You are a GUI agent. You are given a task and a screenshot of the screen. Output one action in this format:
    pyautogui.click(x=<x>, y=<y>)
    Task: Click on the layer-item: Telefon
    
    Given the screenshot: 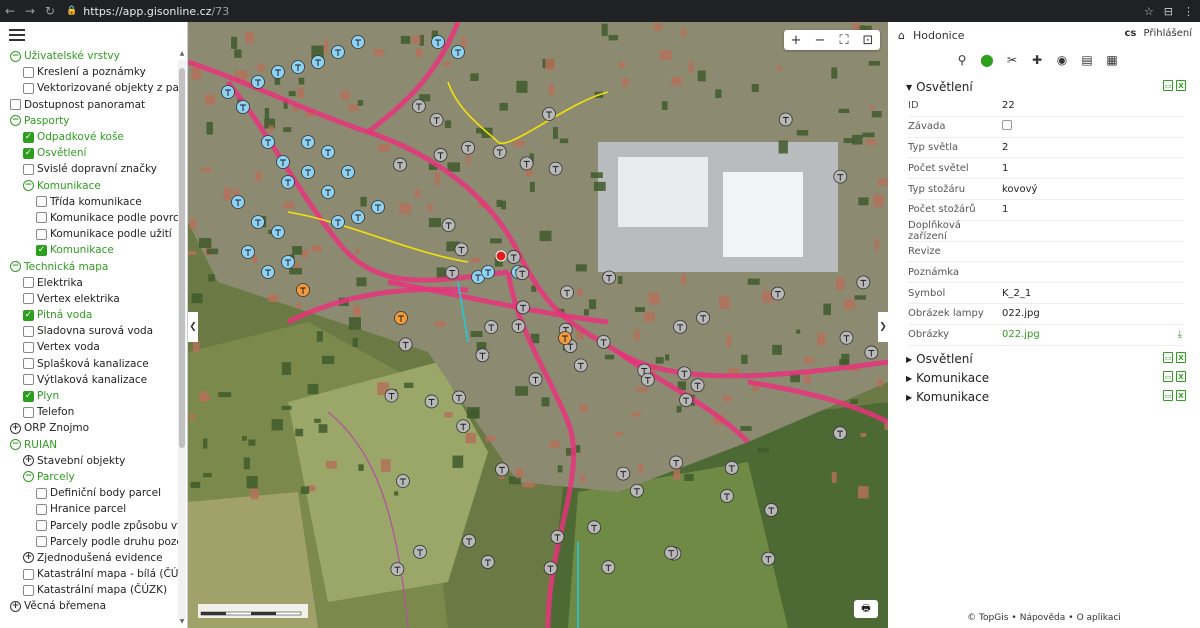 What is the action you would take?
    pyautogui.click(x=90, y=412)
    